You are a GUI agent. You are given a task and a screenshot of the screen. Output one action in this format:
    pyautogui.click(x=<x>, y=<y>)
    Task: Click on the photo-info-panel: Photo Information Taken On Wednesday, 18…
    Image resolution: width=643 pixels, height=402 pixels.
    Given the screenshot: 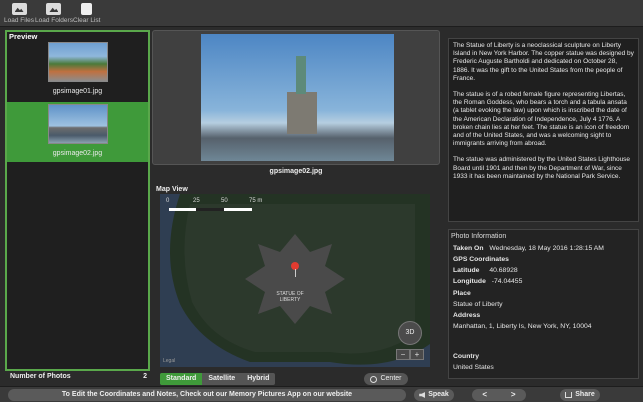 What is the action you would take?
    pyautogui.click(x=543, y=304)
    